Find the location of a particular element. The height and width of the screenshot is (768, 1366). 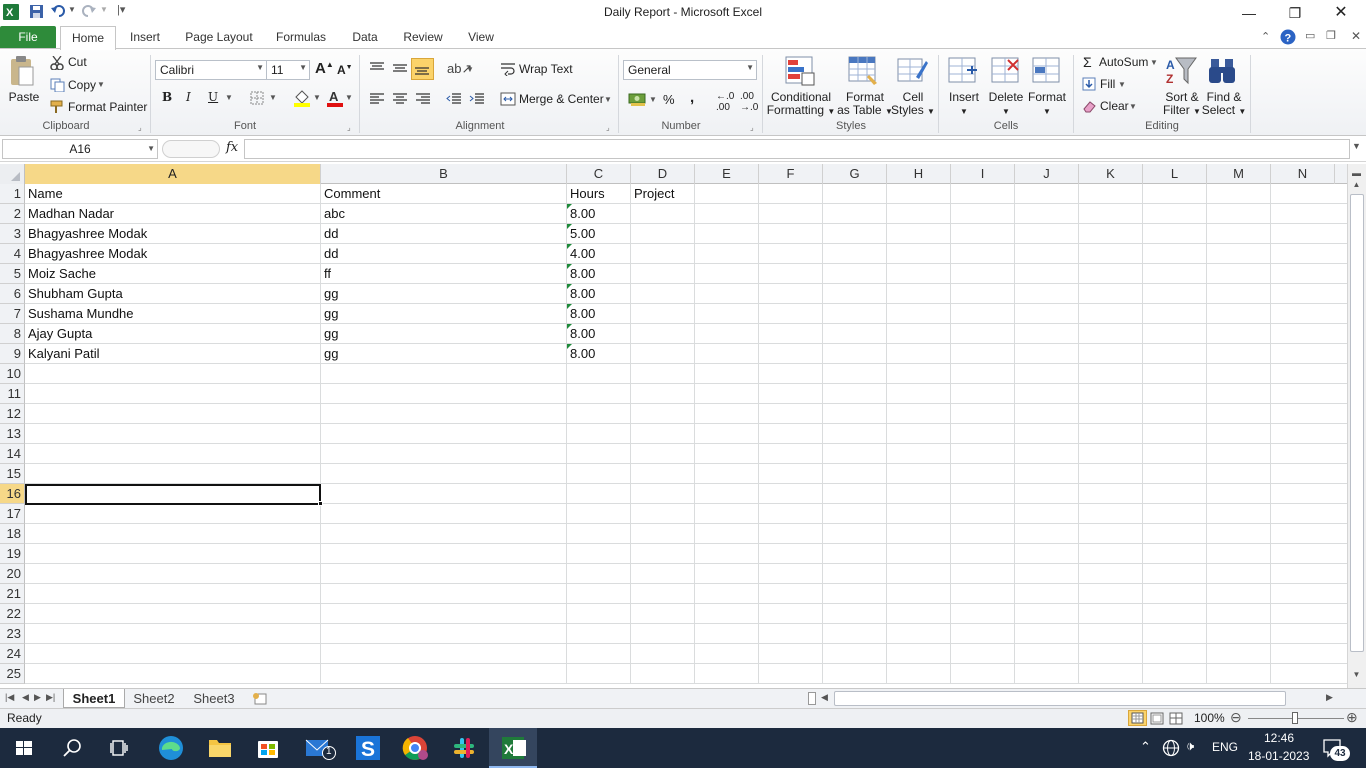

scroll-down-icon: ▼ is located at coordinates (1356, 676).